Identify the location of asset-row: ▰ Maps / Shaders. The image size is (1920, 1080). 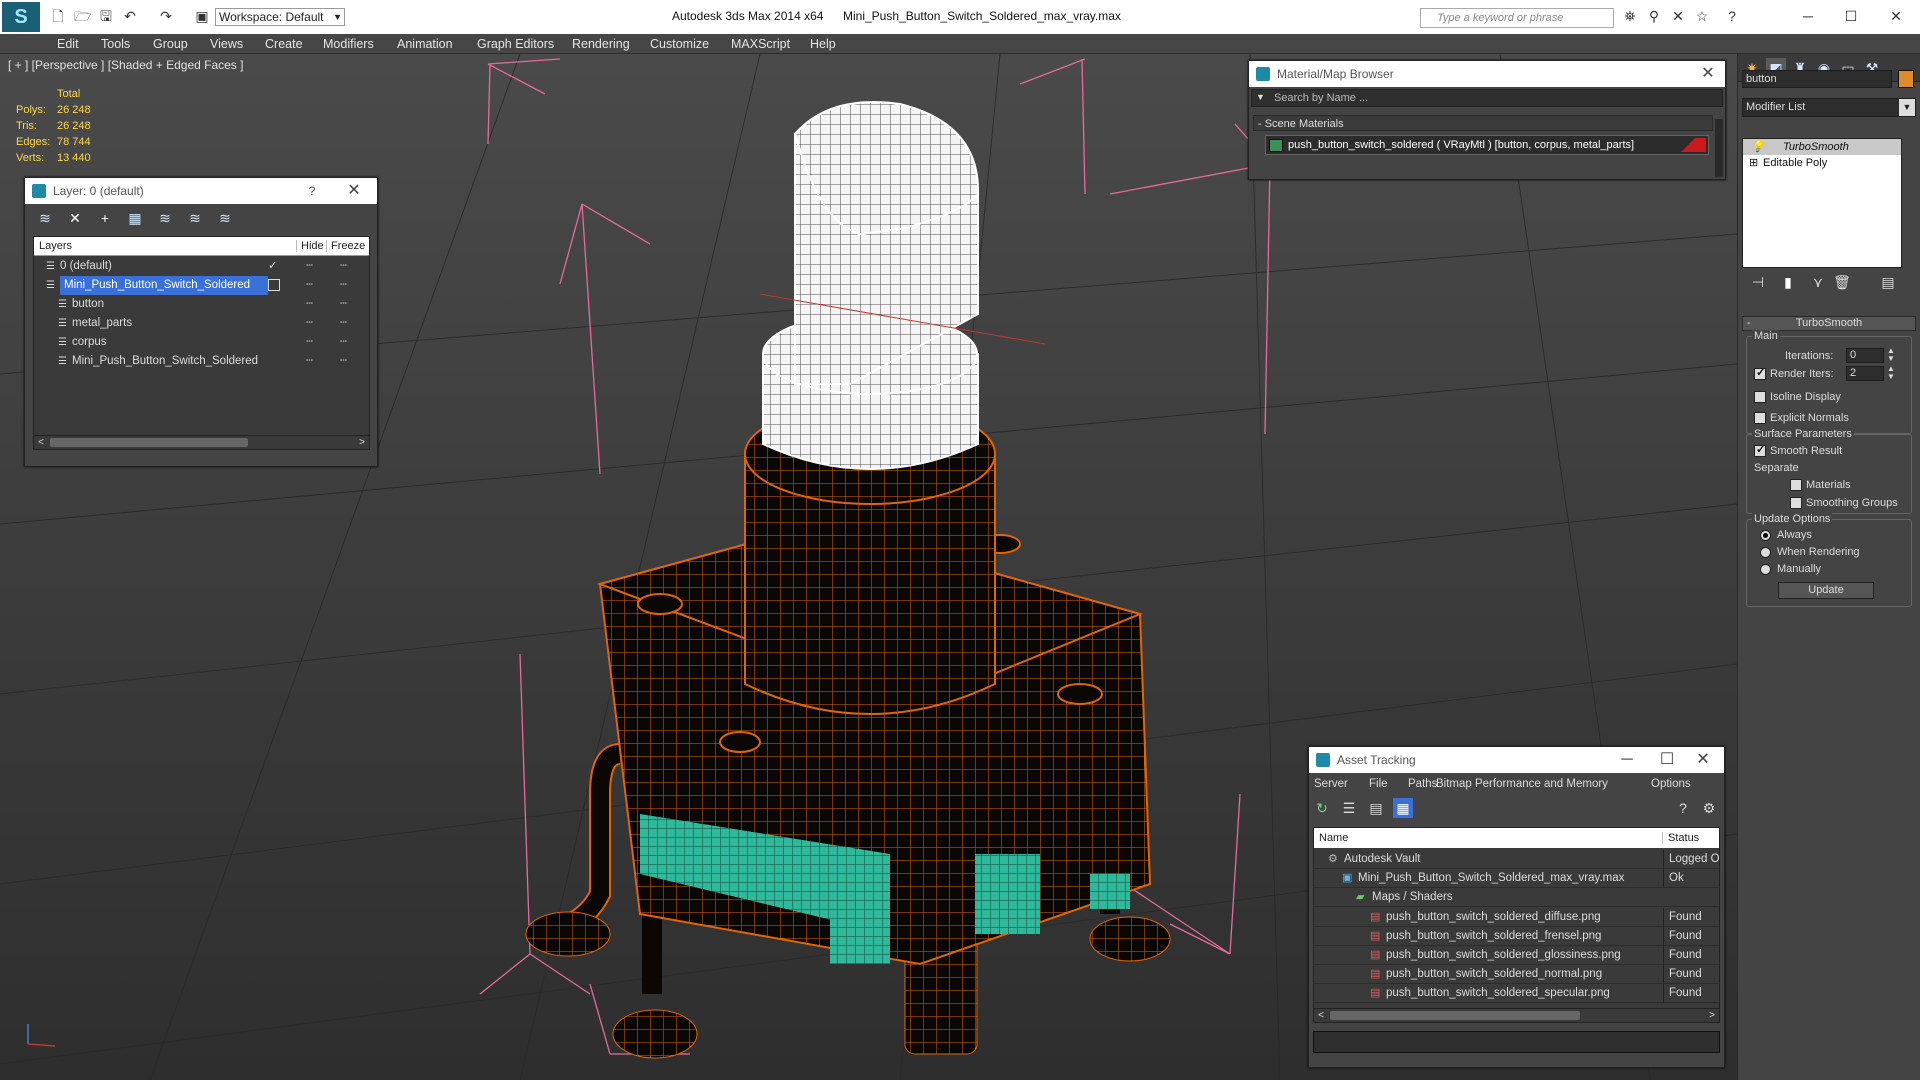
(1516, 898).